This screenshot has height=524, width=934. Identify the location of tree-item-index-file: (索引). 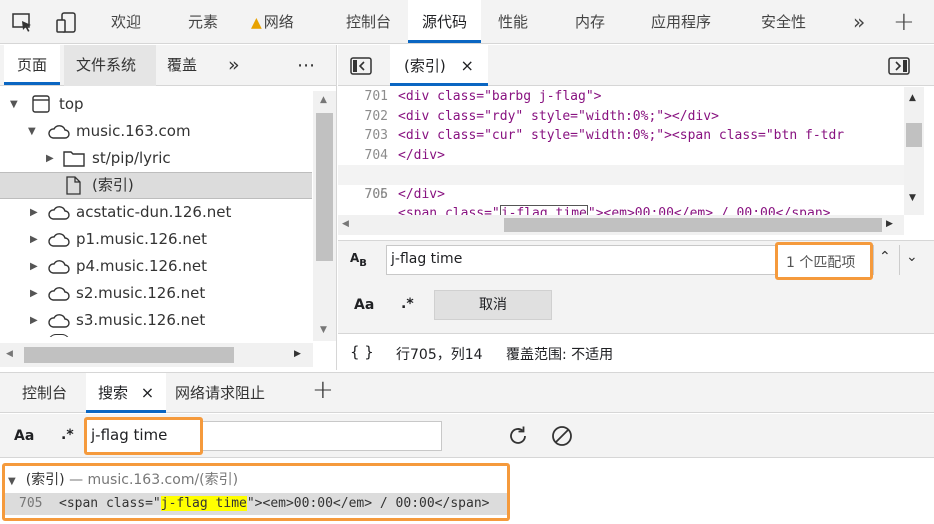
(156, 185).